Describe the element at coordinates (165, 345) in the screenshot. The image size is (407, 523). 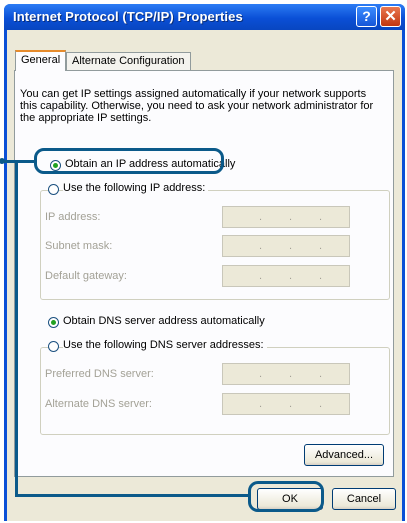
I see `use-following-dns-label: Use the following DNS server addresses:` at that location.